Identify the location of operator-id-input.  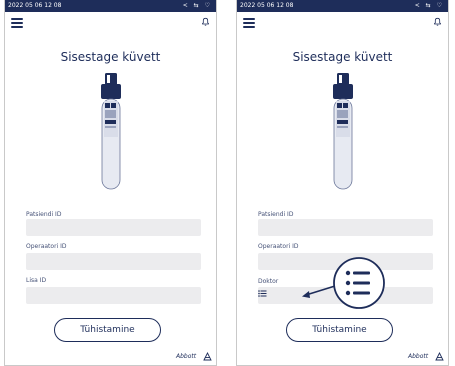
(113, 261).